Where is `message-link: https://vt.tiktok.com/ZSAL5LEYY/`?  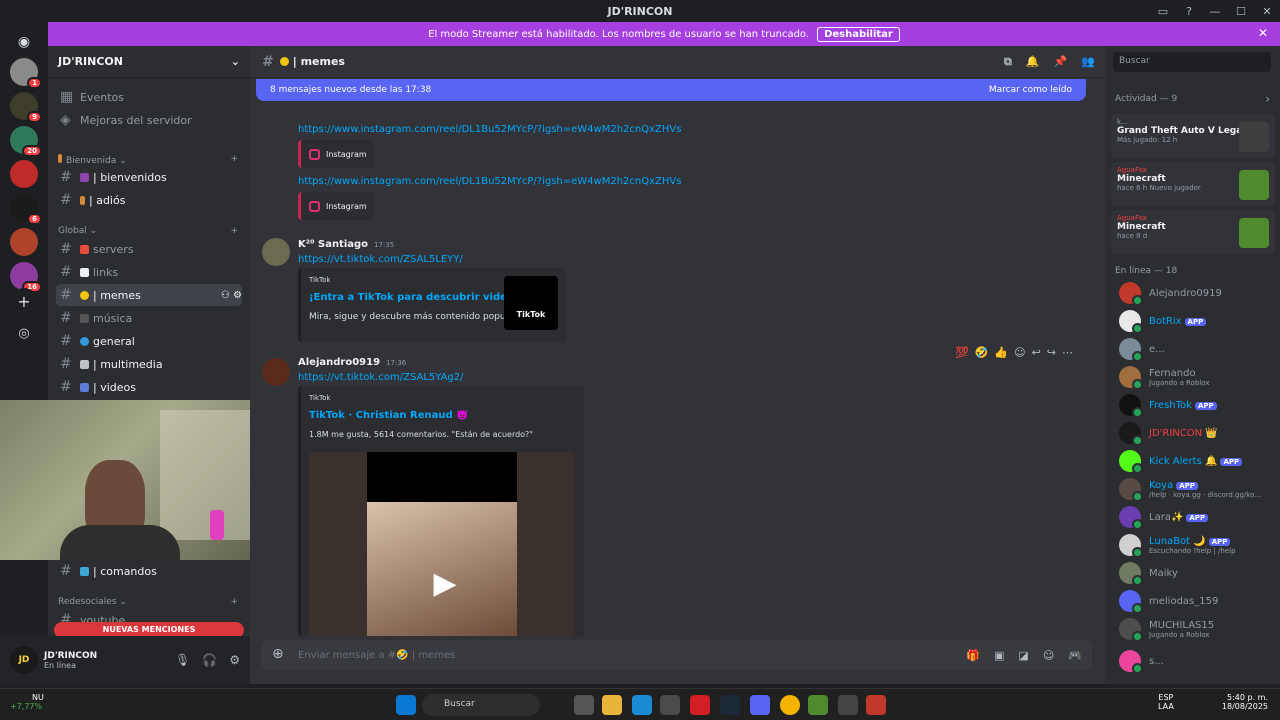 message-link: https://vt.tiktok.com/ZSAL5LEYY/ is located at coordinates (380, 259).